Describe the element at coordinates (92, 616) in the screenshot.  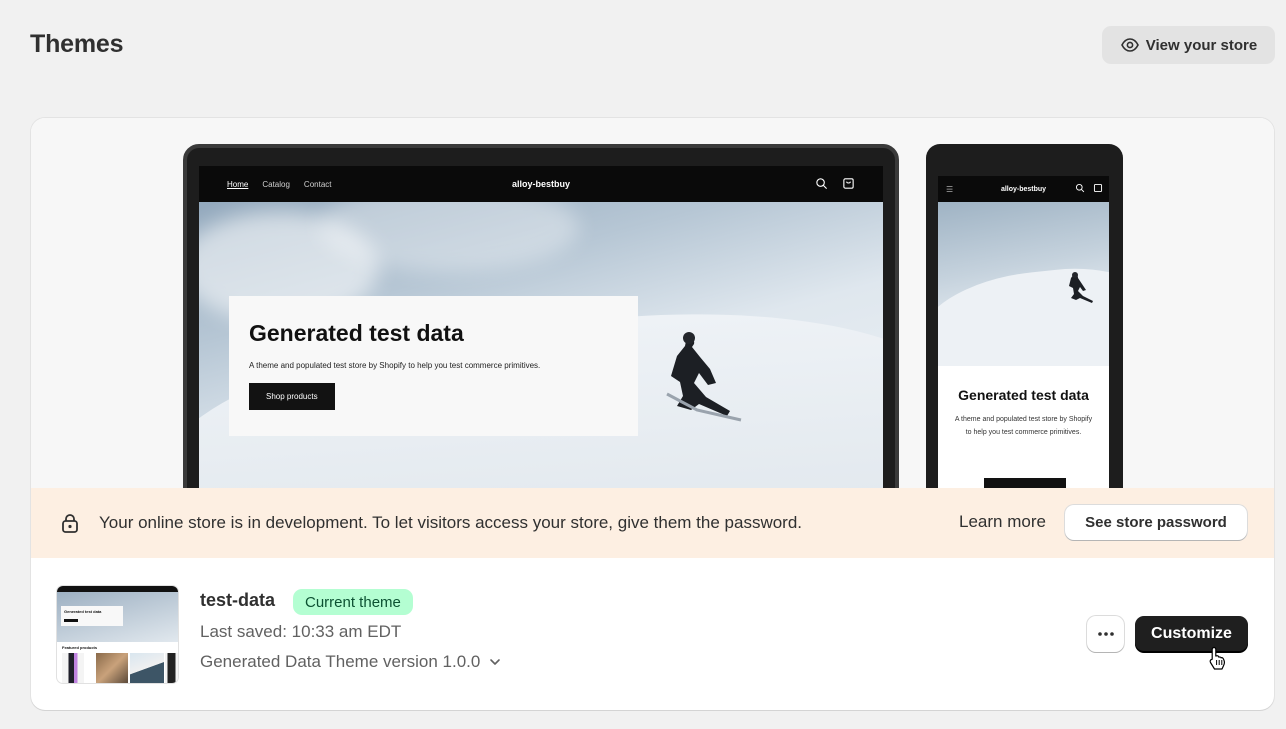
I see `thumbnail-hero-title: Generated test data` at that location.